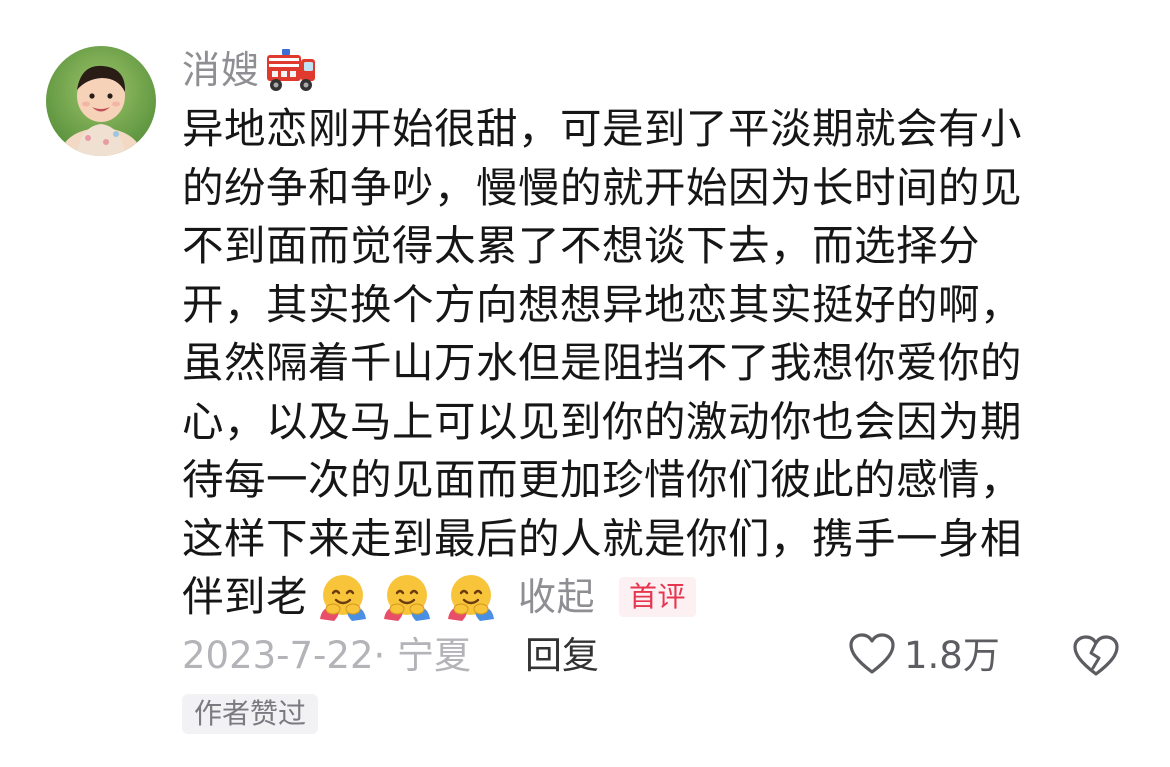  Describe the element at coordinates (562, 656) in the screenshot. I see `reply-button: 回复` at that location.